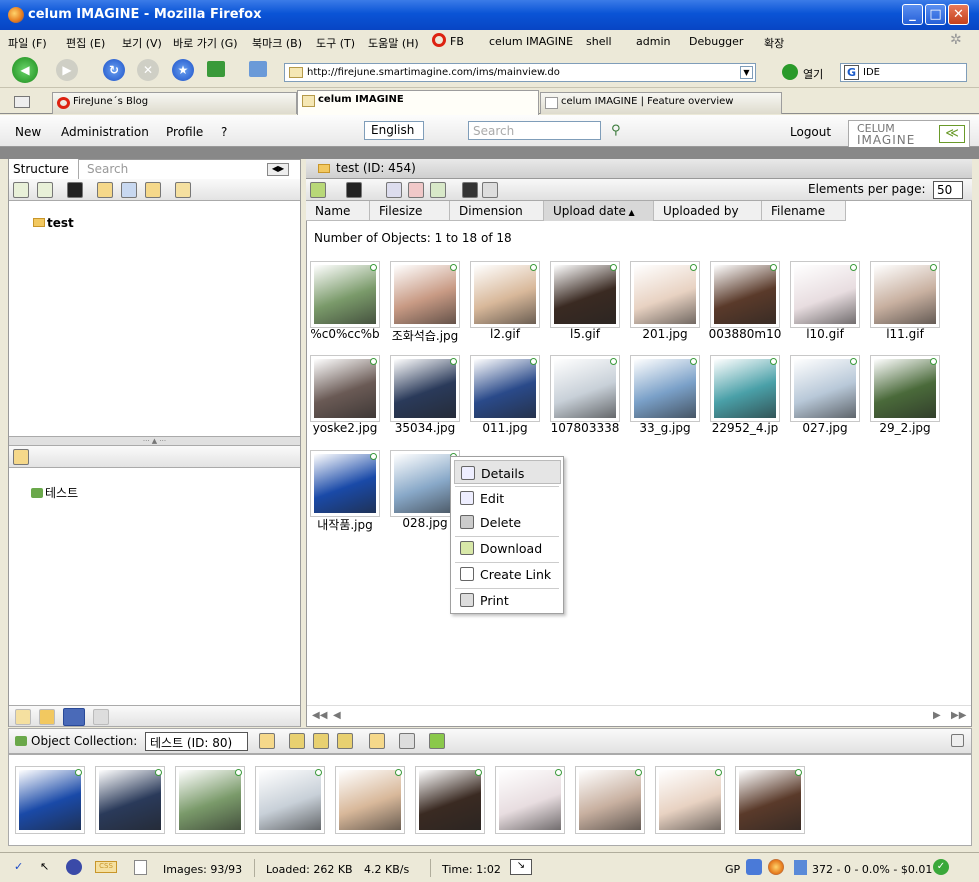 This screenshot has width=979, height=882. Describe the element at coordinates (321, 741) in the screenshot. I see `collection-edit-icon` at that location.